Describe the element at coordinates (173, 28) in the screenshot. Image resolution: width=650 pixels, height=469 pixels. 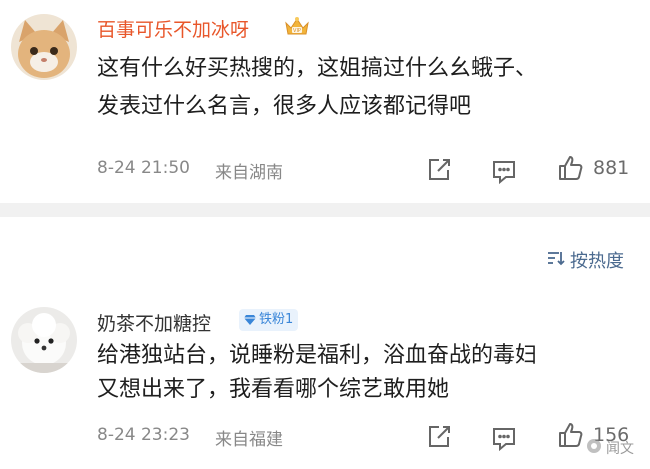
I see `username: 百事可乐不加冰呀` at that location.